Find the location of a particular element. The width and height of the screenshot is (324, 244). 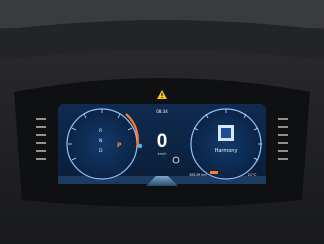

odometer-readout: 38139 km is located at coordinates (198, 175).